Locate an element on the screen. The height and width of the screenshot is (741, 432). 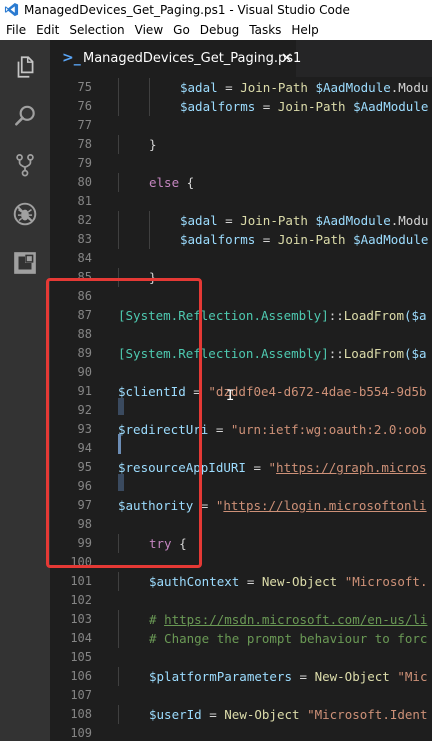
extensions-icon is located at coordinates (25, 263).